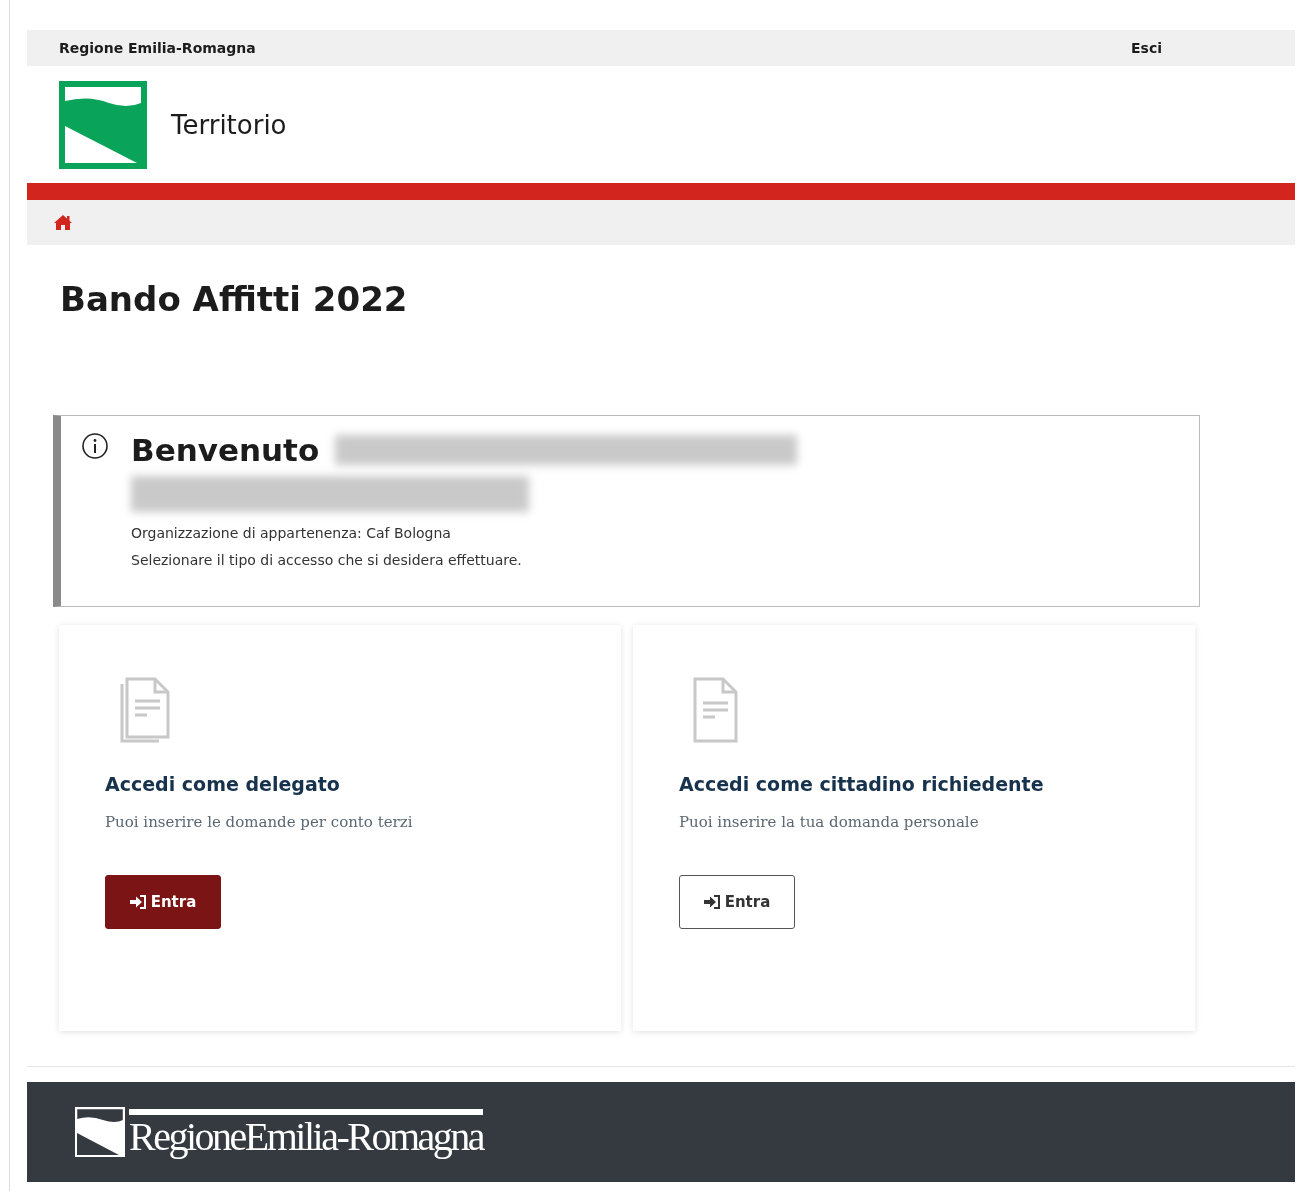 This screenshot has height=1191, width=1302. Describe the element at coordinates (229, 124) in the screenshot. I see `site-title: Territorio` at that location.